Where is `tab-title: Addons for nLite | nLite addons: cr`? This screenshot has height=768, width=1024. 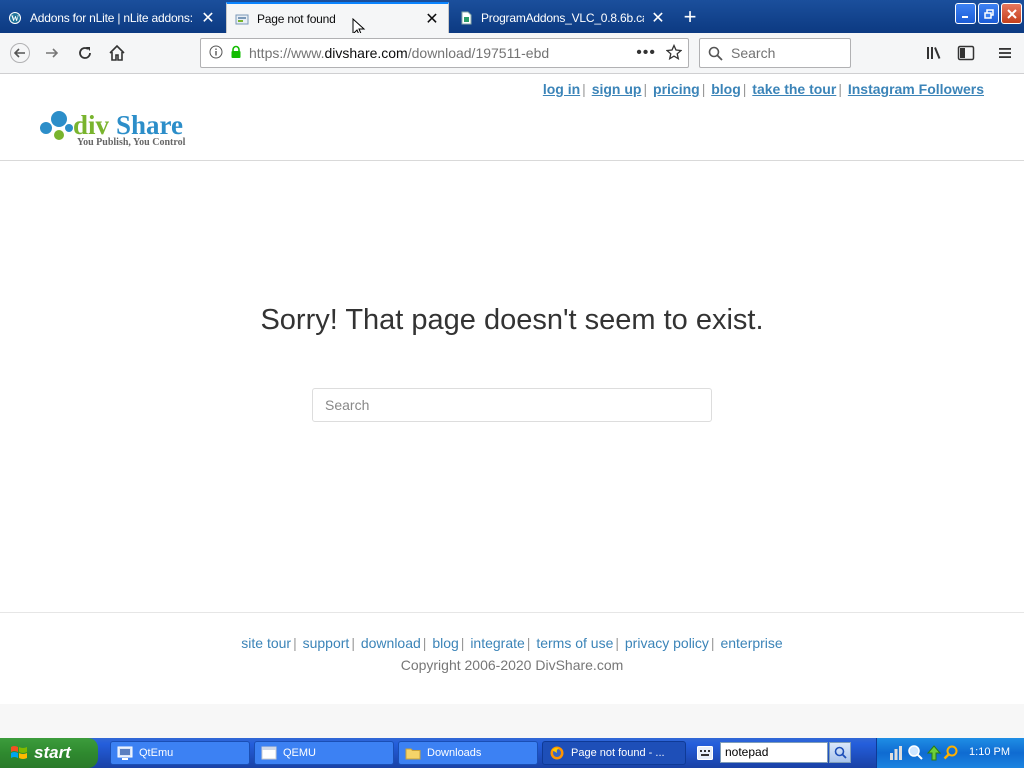 tab-title: Addons for nLite | nLite addons: cr is located at coordinates (112, 17).